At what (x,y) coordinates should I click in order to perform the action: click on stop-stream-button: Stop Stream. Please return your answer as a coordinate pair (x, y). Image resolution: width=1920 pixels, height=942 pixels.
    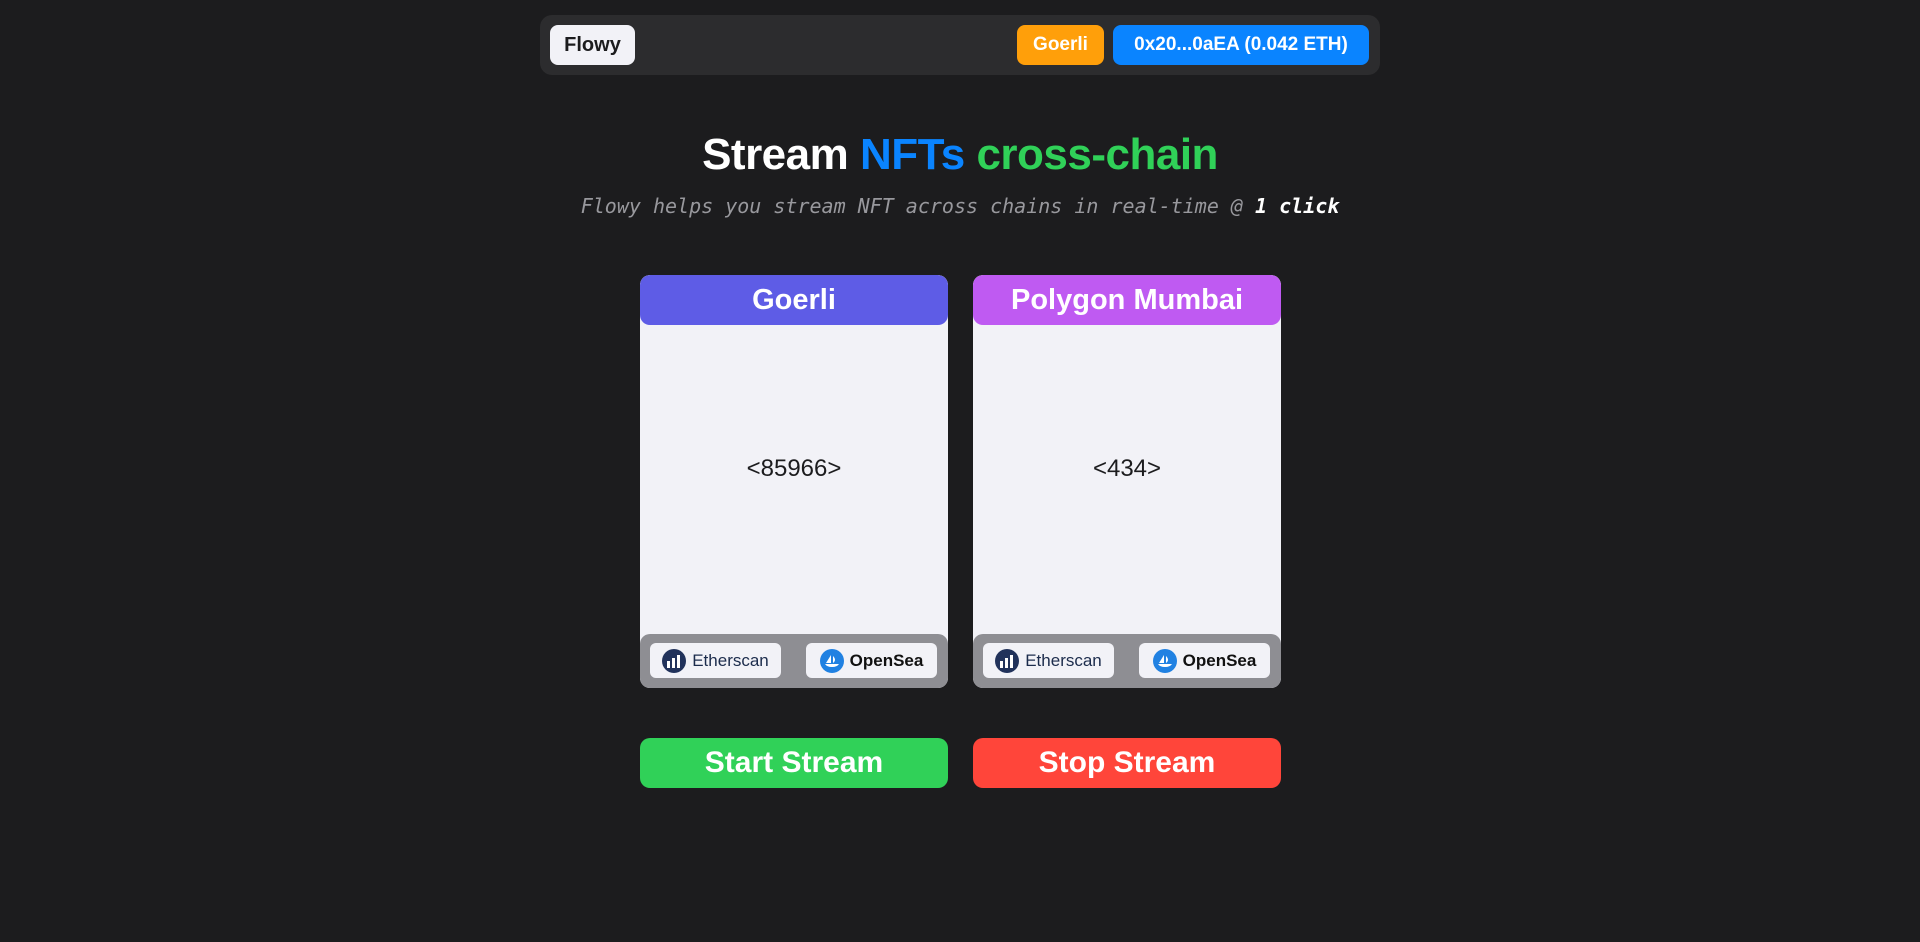
    Looking at the image, I should click on (1127, 763).